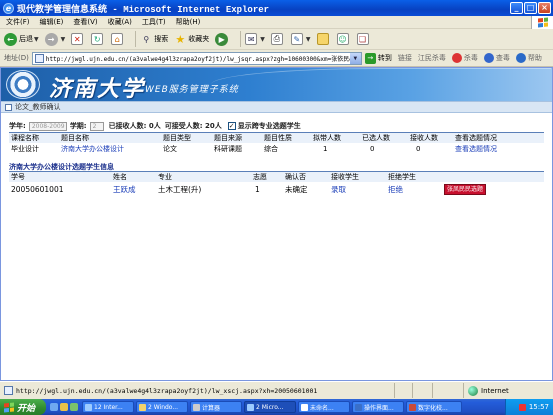 This screenshot has height=415, width=553. I want to click on university-emblem-icon, so click(23, 84).